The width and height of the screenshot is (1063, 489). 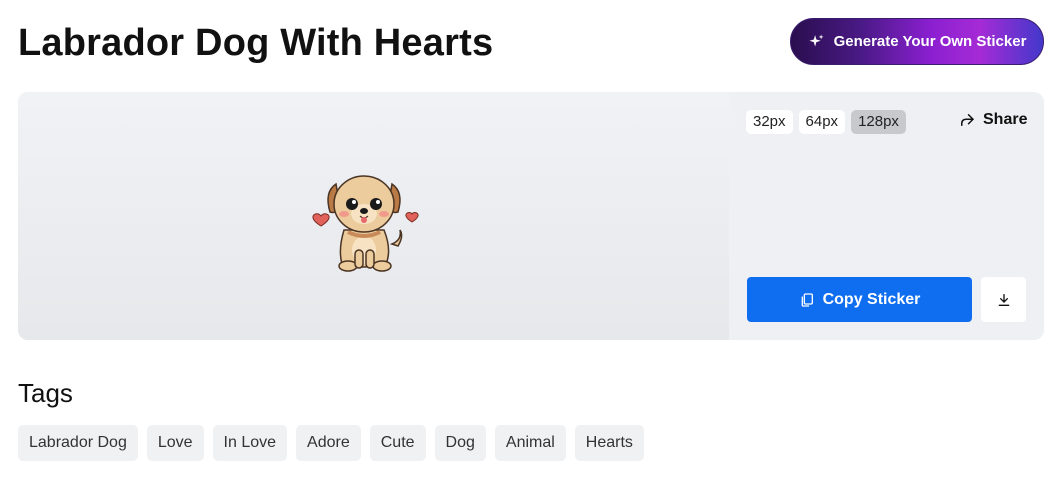 I want to click on generate-sticker-button: Generate Your Own Sticker, so click(x=917, y=41).